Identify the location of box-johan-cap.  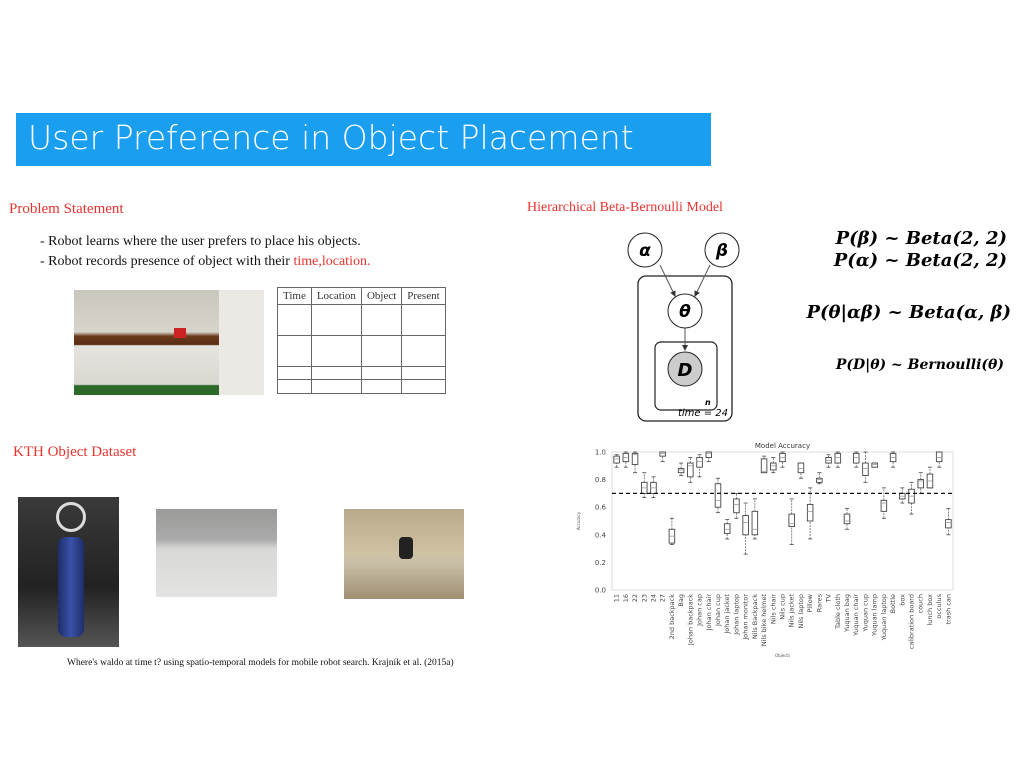
(699, 462).